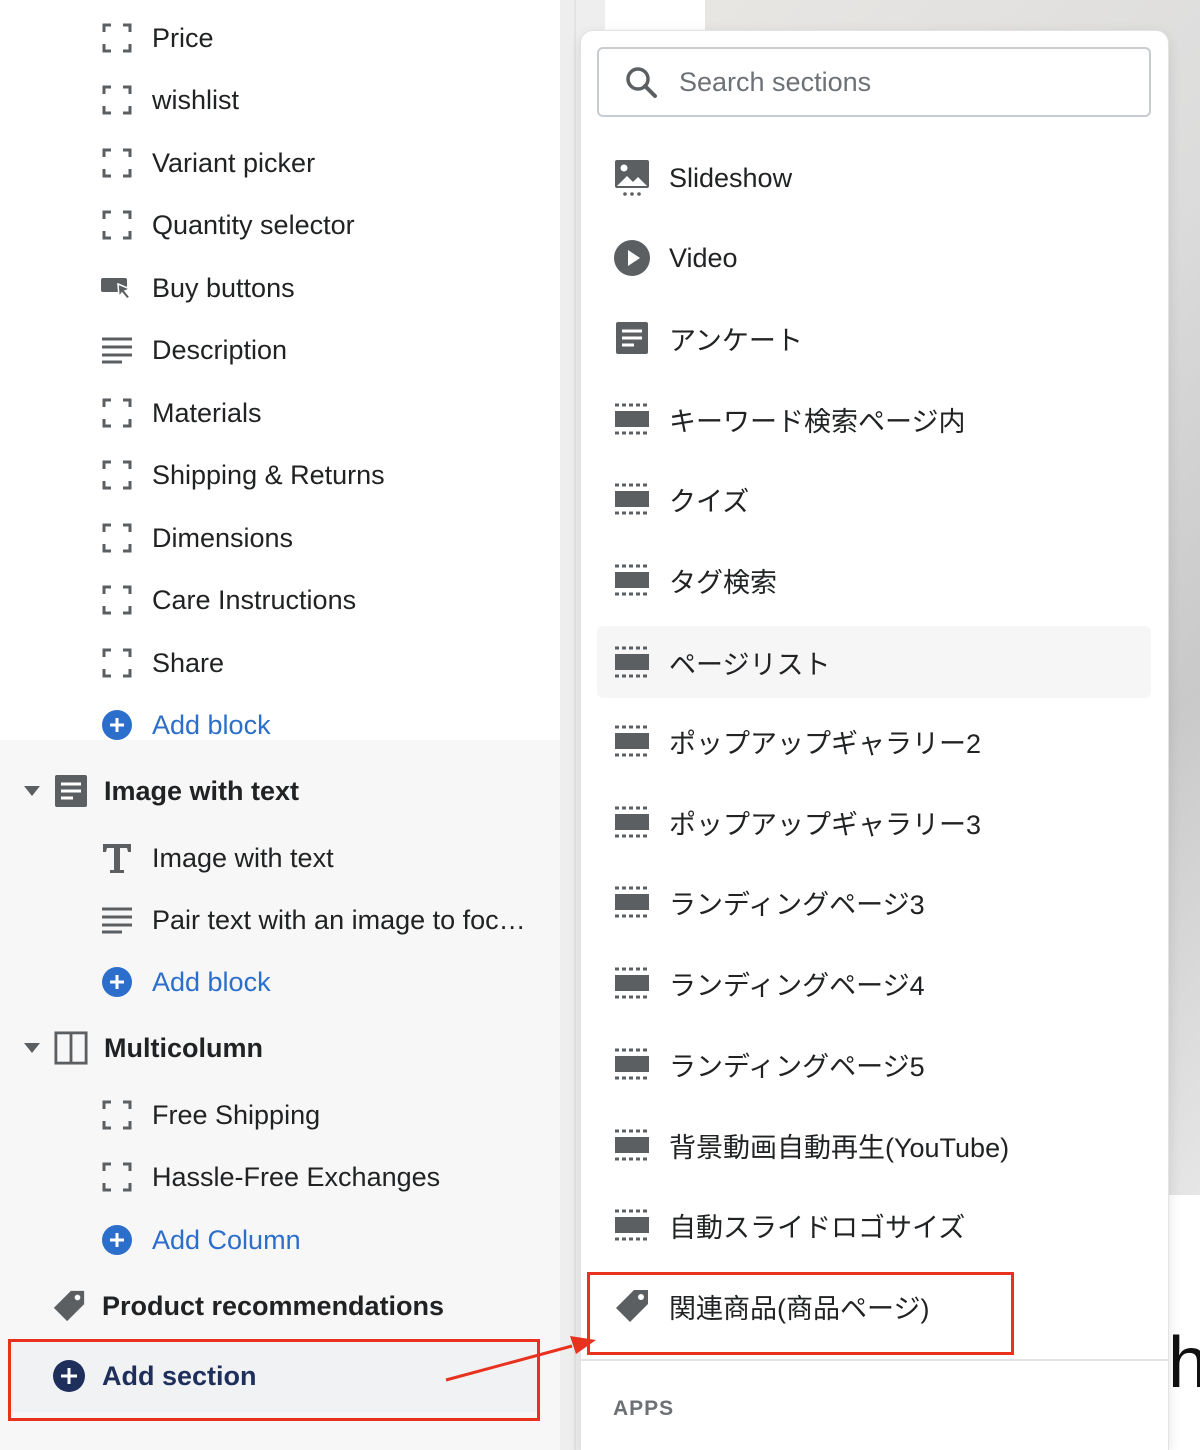 The height and width of the screenshot is (1450, 1200). Describe the element at coordinates (280, 413) in the screenshot. I see `block-item-materials: Materials` at that location.